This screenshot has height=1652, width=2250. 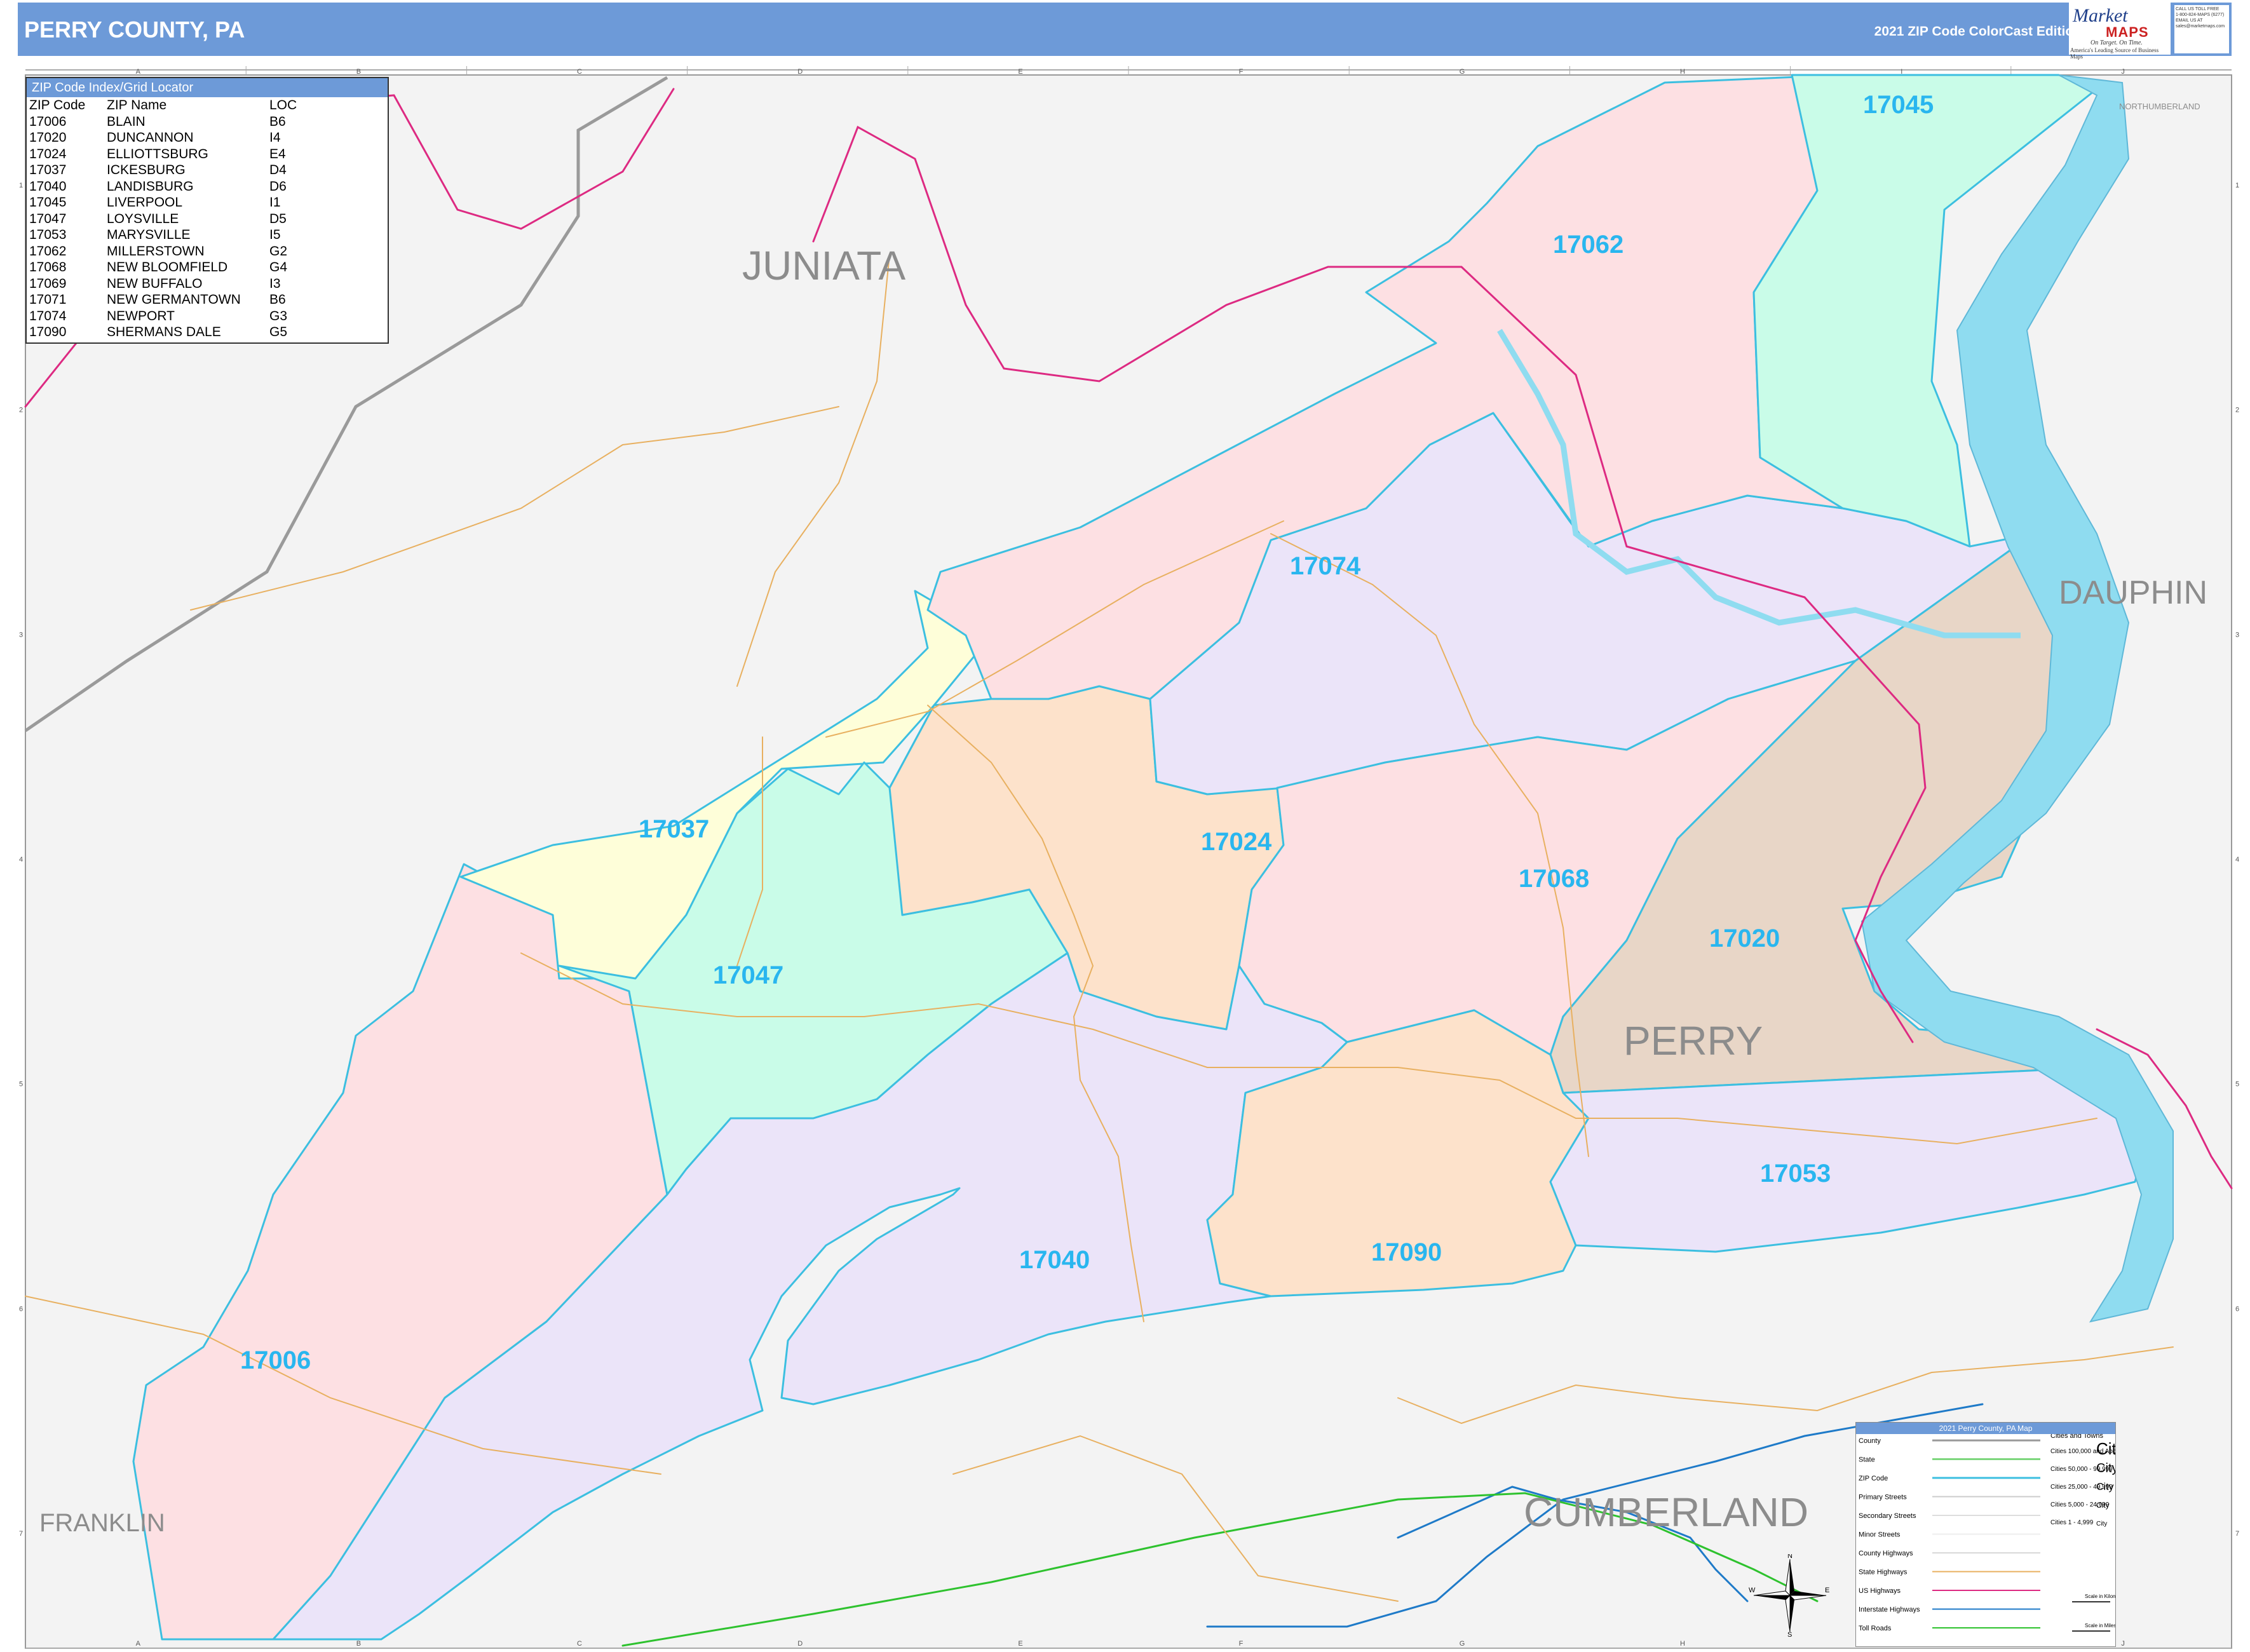 I want to click on table-row: 17090 SHERMANS DALE G5, so click(x=163, y=332).